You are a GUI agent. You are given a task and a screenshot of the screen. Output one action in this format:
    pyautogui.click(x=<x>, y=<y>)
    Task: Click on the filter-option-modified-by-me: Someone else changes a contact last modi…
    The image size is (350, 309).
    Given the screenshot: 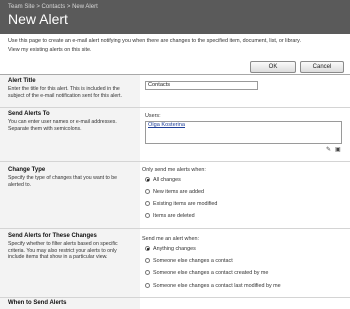 What is the action you would take?
    pyautogui.click(x=213, y=286)
    